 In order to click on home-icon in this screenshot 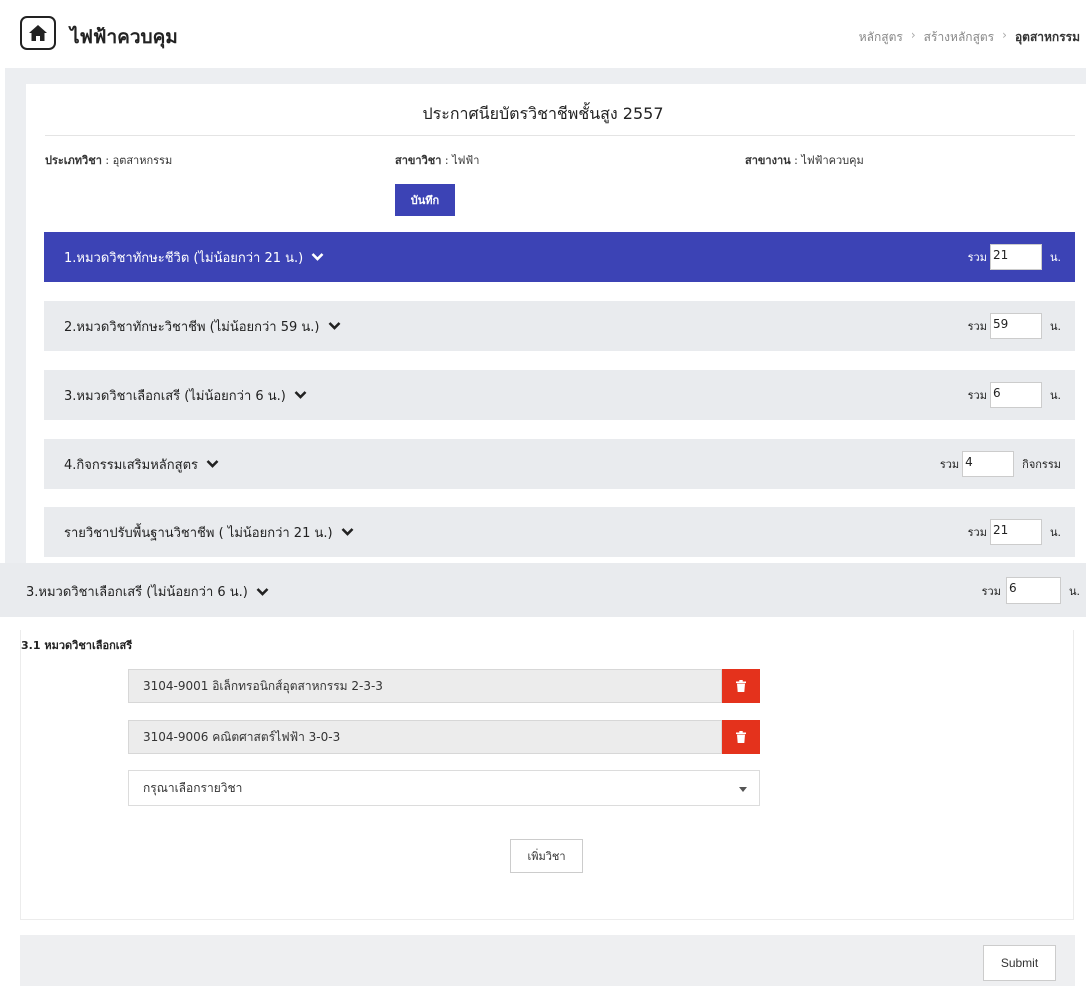, I will do `click(38, 33)`.